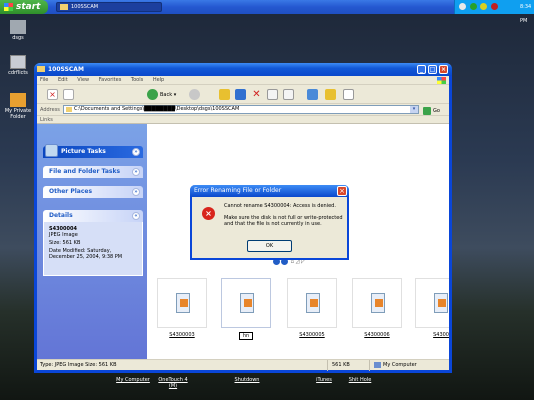 The height and width of the screenshot is (400, 534). I want to click on rename-input: hn, so click(246, 336).